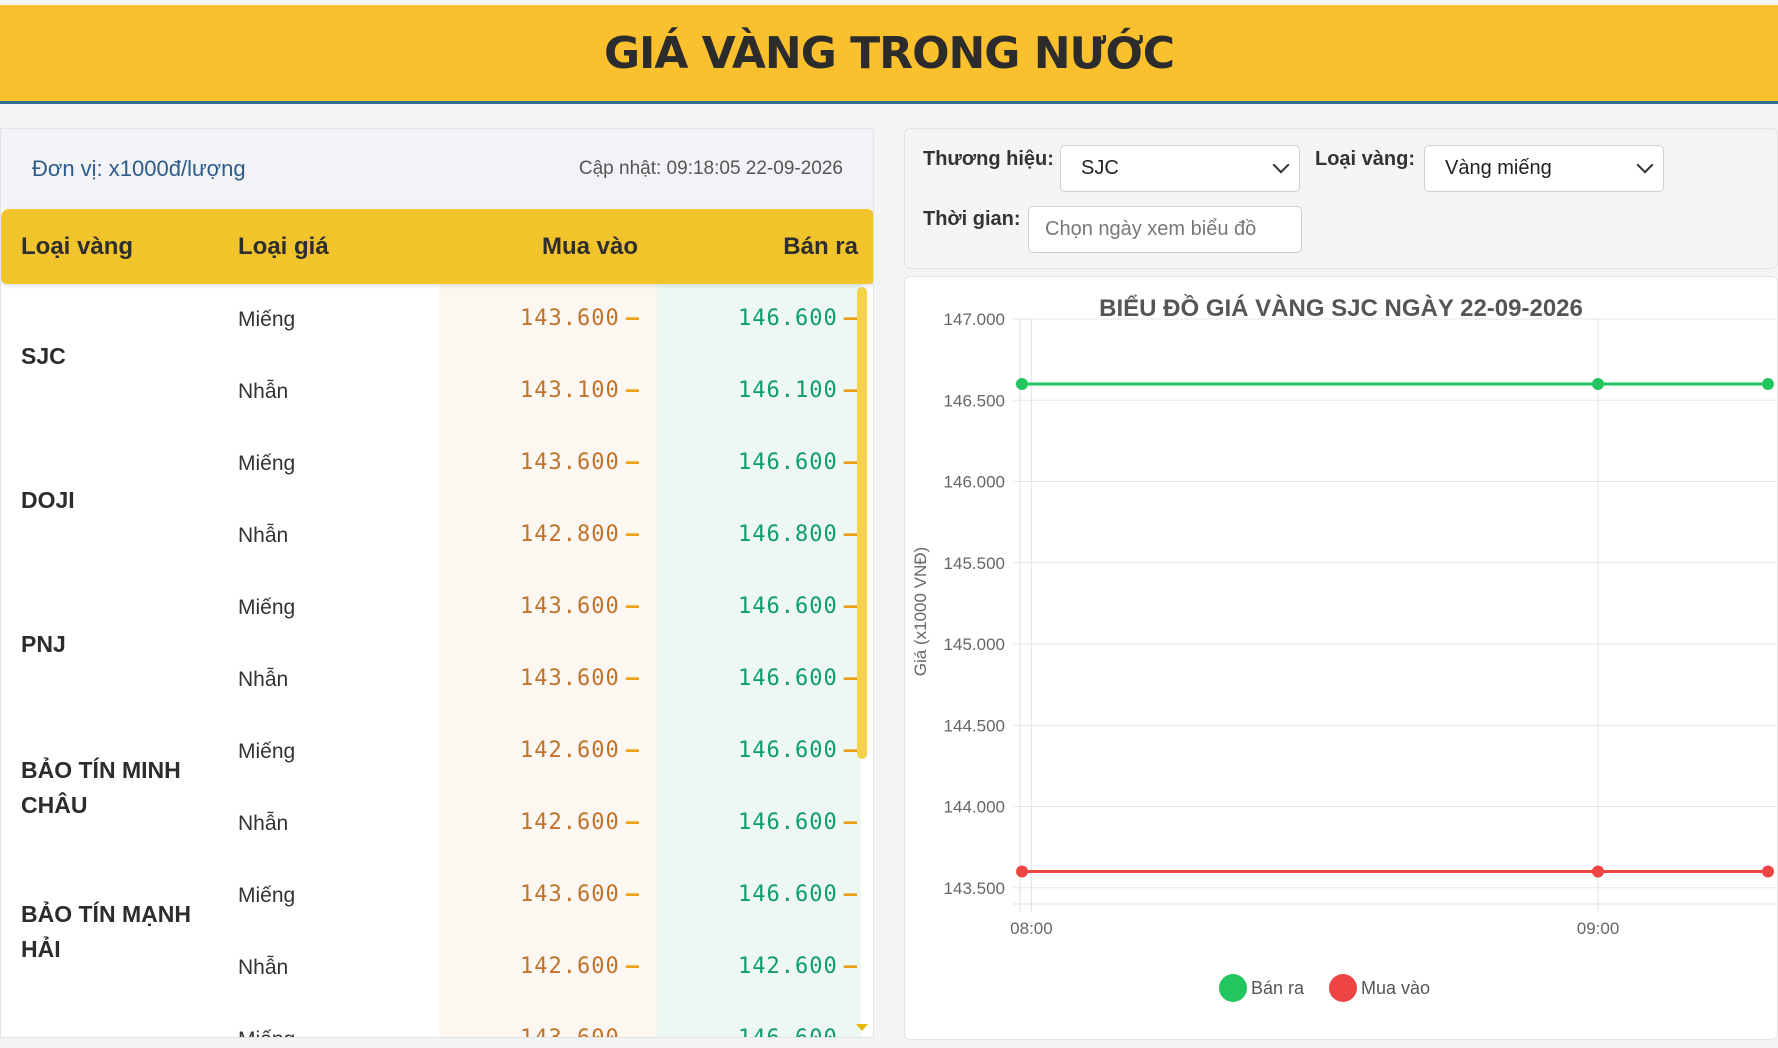 The image size is (1778, 1048). What do you see at coordinates (974, 888) in the screenshot?
I see `y-tick-label: 143.500` at bounding box center [974, 888].